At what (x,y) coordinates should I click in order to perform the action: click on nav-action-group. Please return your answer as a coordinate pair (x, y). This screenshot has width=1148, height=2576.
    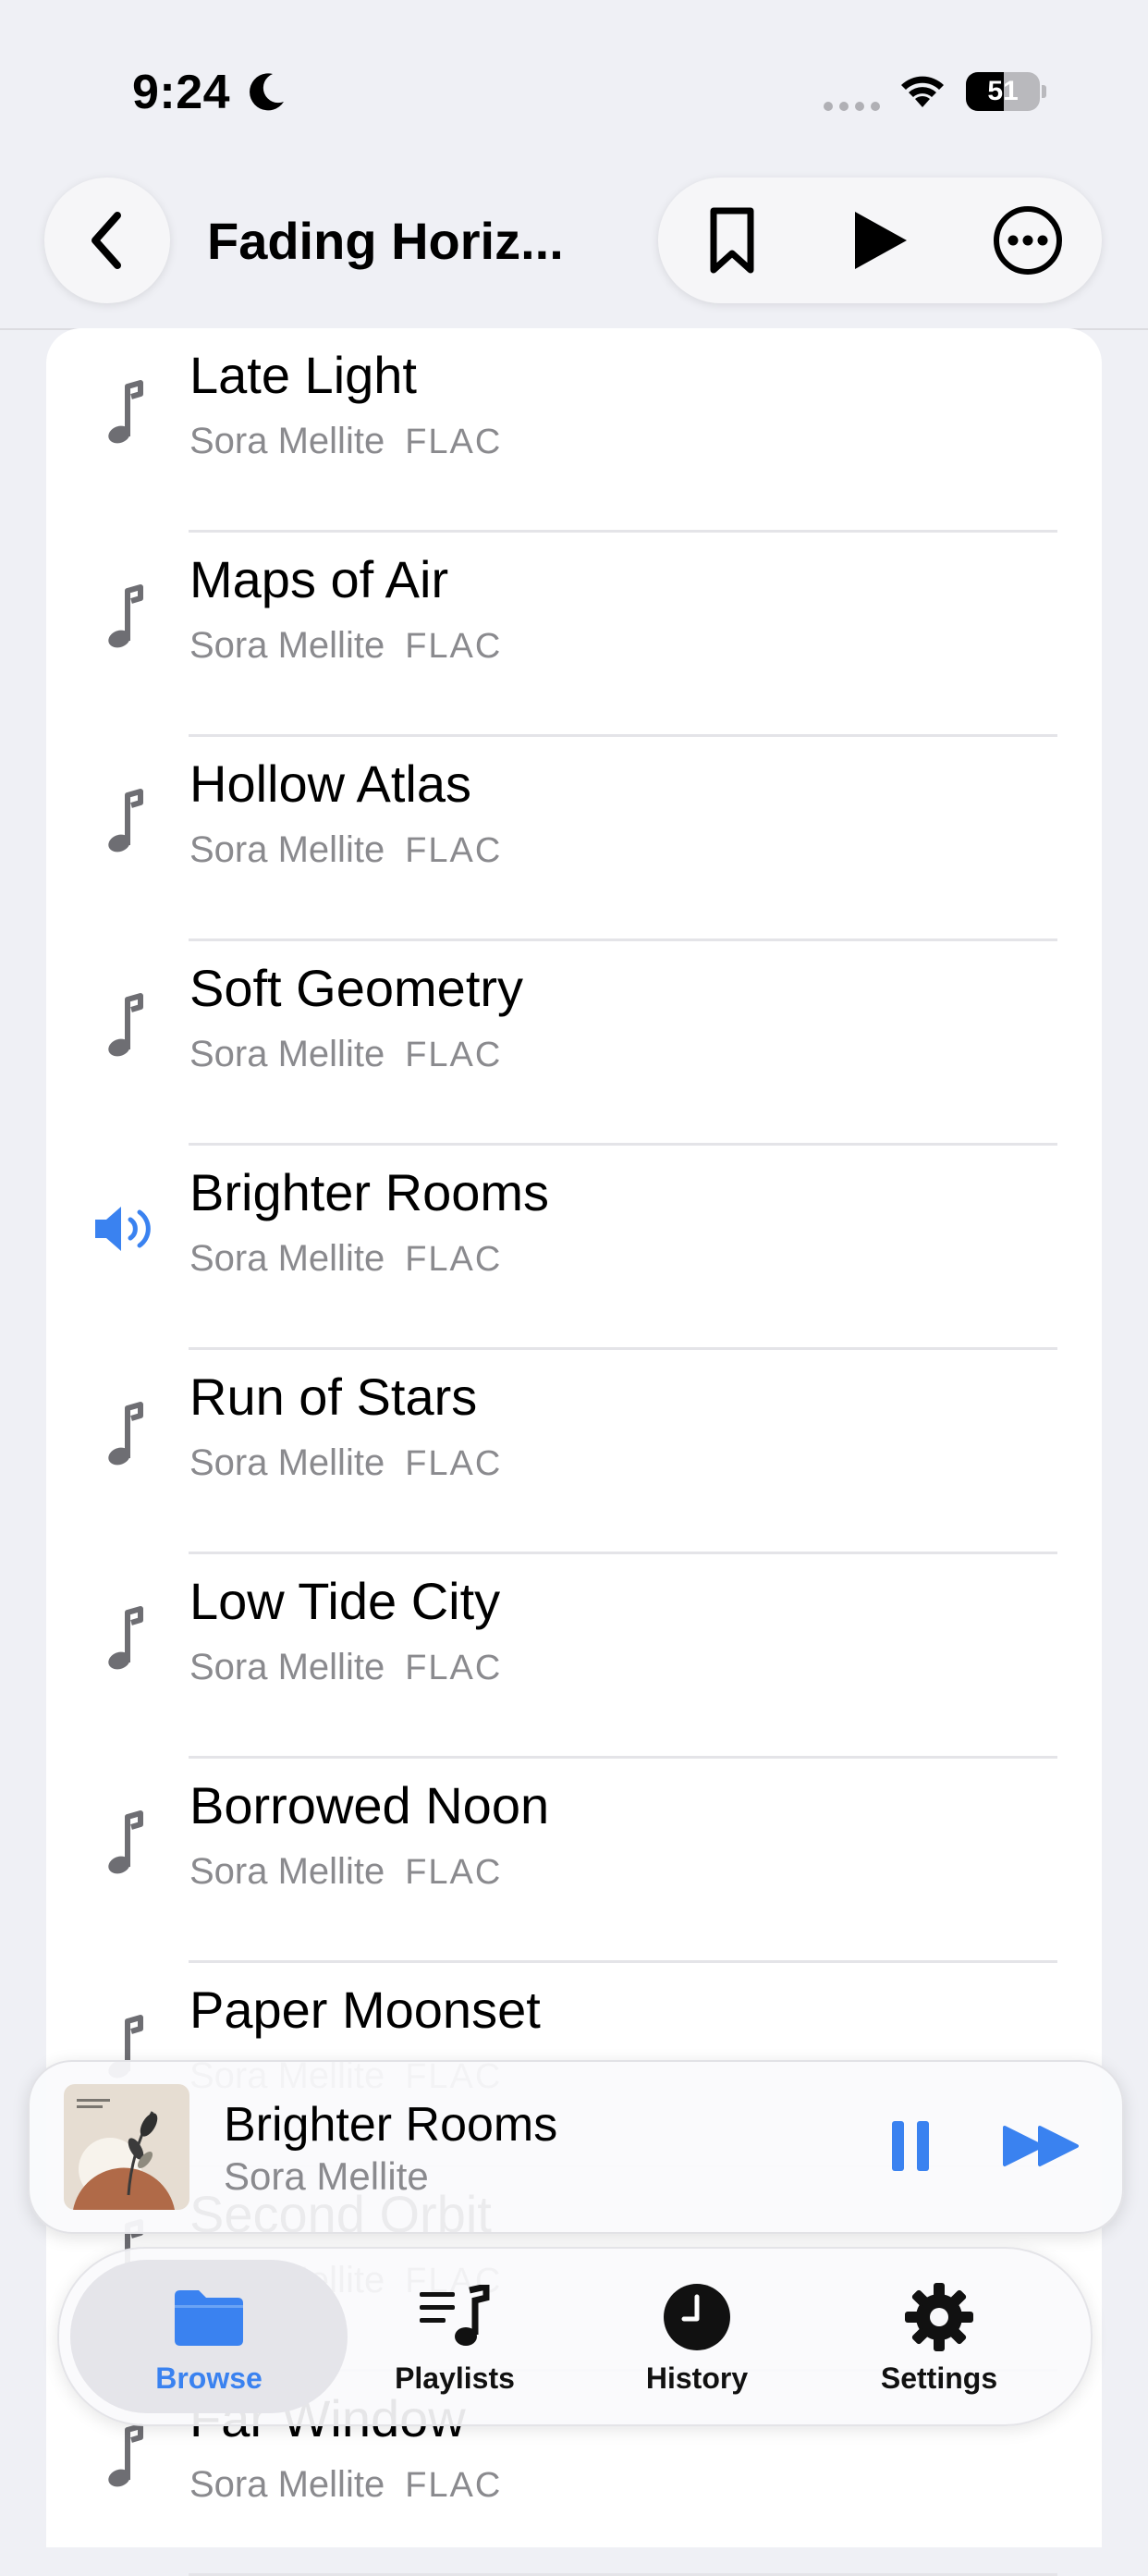
    Looking at the image, I should click on (880, 240).